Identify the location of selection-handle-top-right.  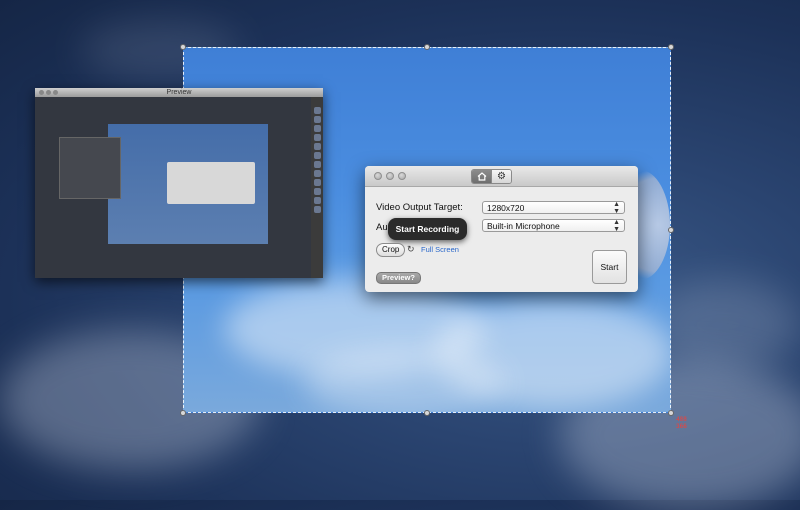
(671, 47).